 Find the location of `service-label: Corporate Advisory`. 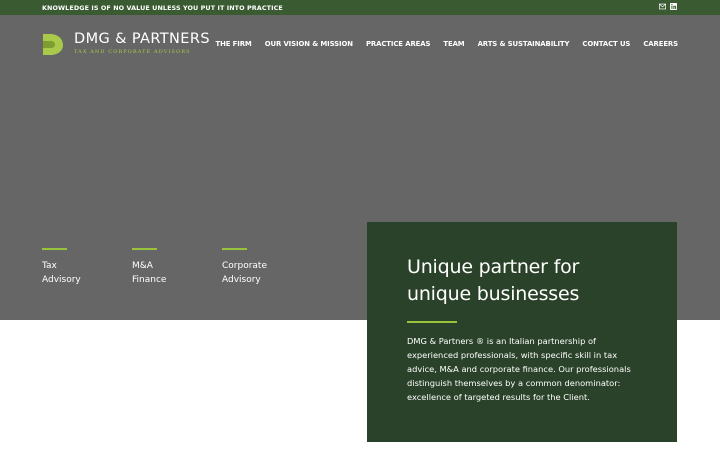

service-label: Corporate Advisory is located at coordinates (244, 273).